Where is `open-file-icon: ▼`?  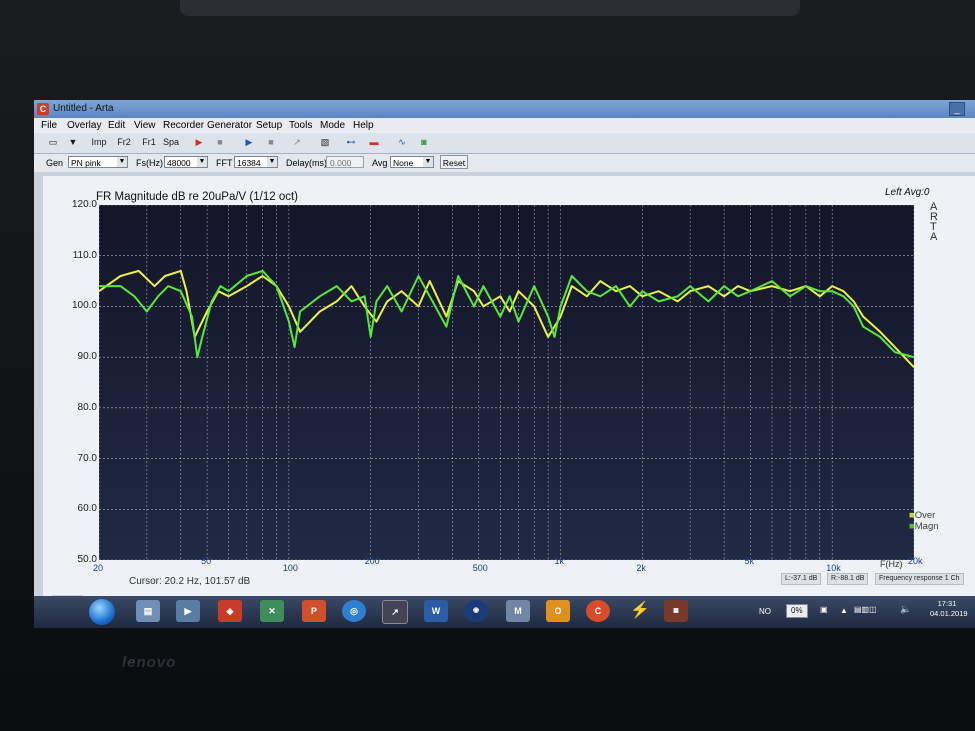 open-file-icon: ▼ is located at coordinates (73, 142).